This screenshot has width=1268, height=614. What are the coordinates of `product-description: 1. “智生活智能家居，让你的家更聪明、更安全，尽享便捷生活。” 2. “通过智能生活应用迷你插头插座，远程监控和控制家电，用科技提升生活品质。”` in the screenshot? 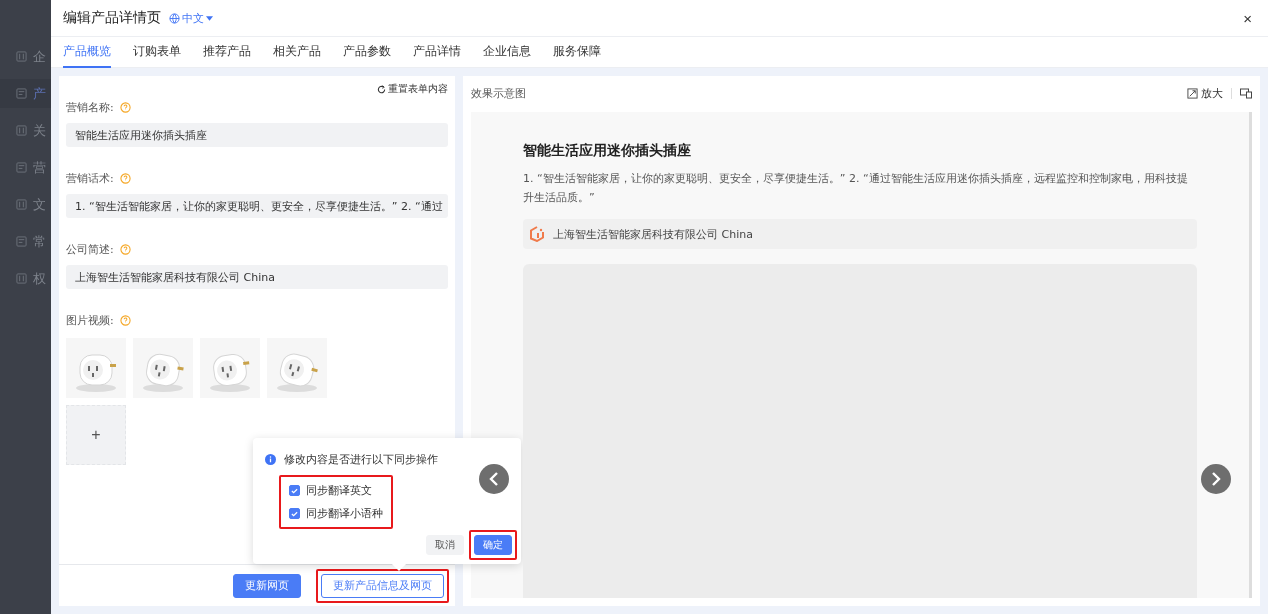 It's located at (856, 188).